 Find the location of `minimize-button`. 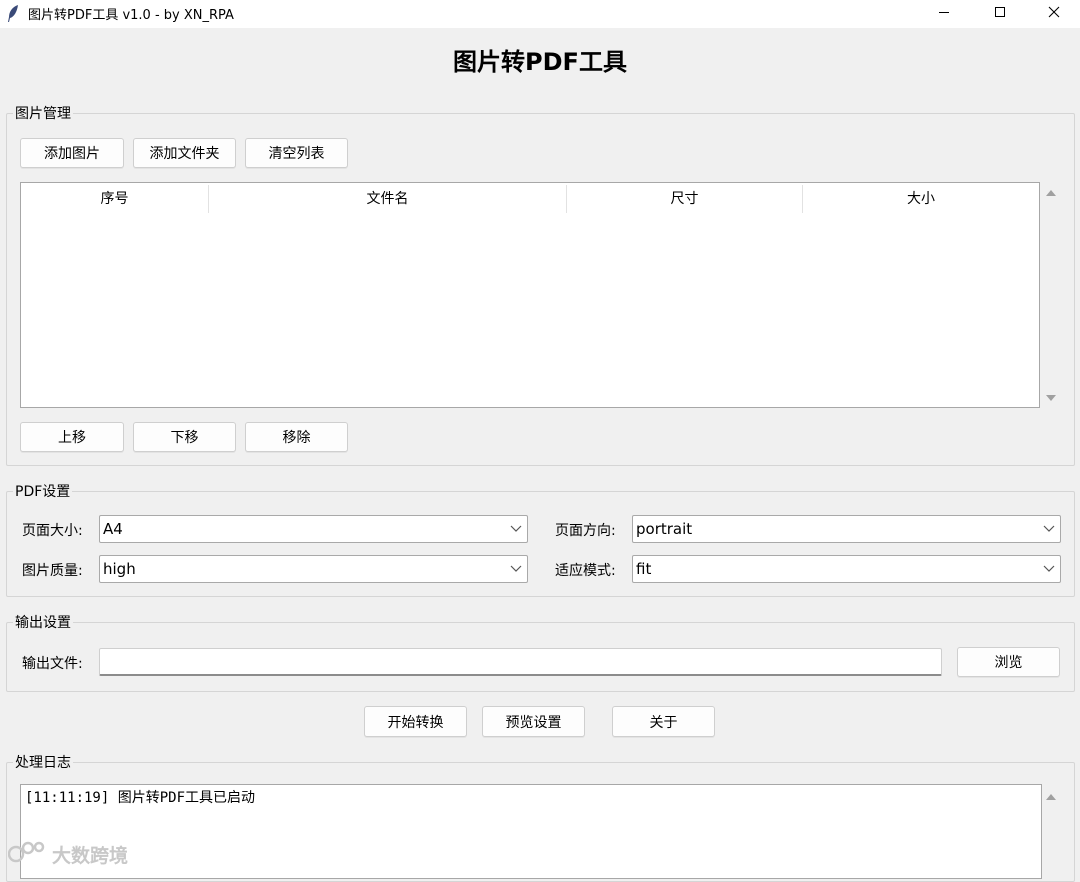

minimize-button is located at coordinates (944, 14).